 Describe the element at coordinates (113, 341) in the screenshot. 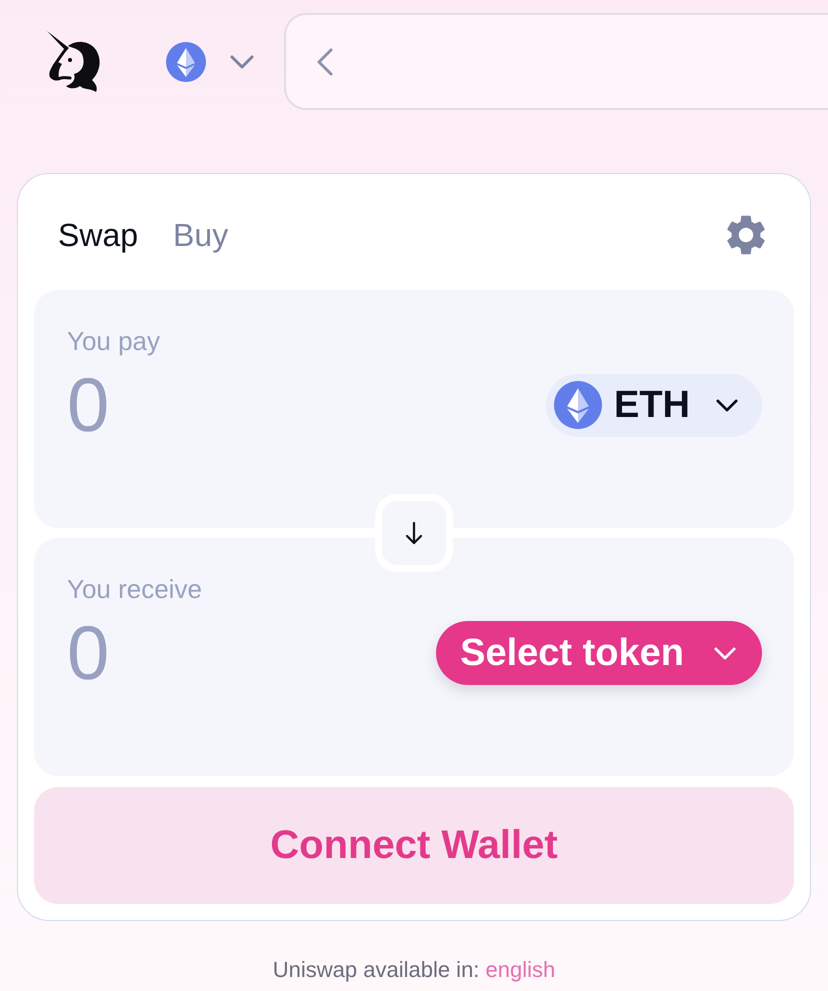

I see `panel-label: You pay` at that location.